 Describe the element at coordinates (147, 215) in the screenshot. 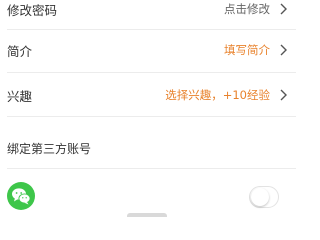

I see `bottom-handle` at that location.